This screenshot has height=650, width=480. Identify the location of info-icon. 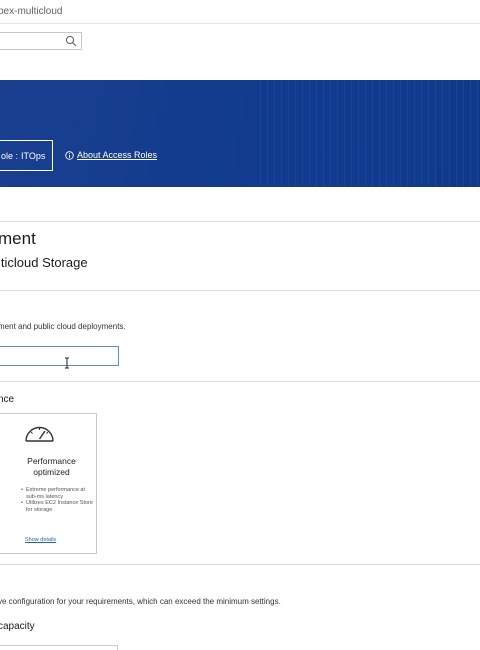
(69, 155).